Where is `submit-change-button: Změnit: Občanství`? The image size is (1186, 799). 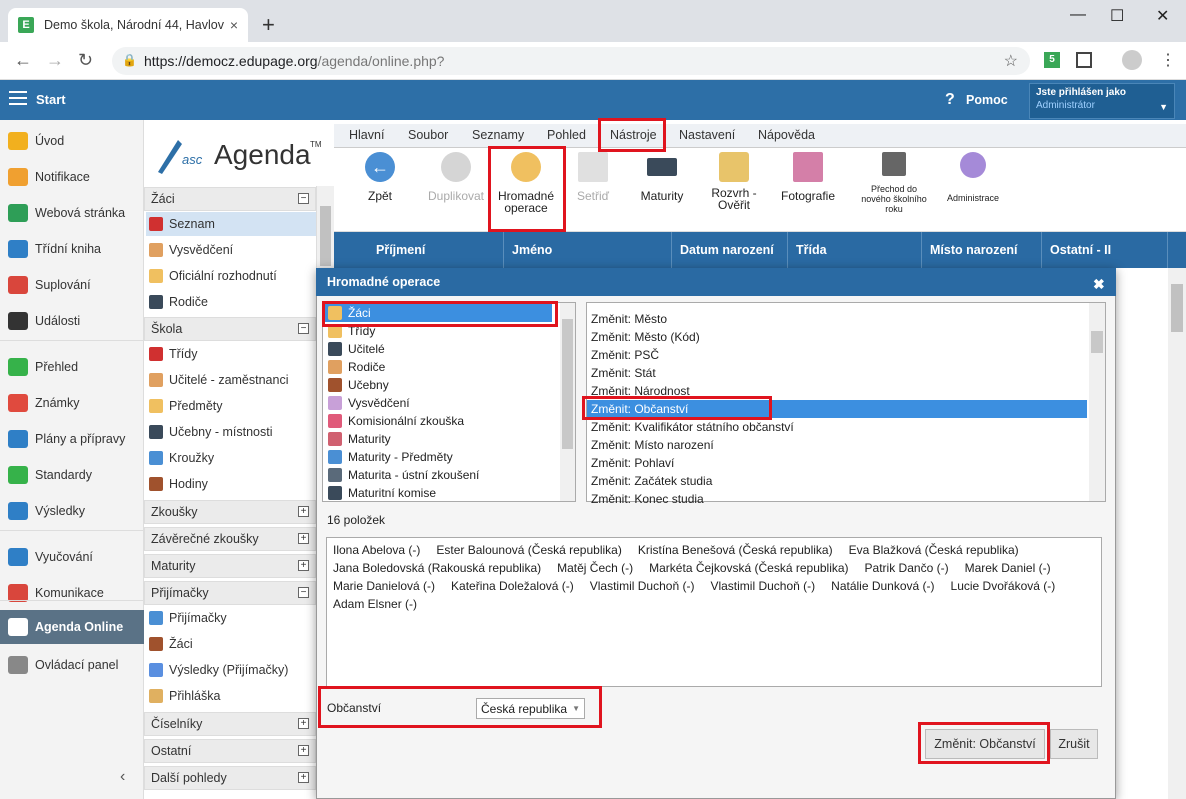 submit-change-button: Změnit: Občanství is located at coordinates (985, 744).